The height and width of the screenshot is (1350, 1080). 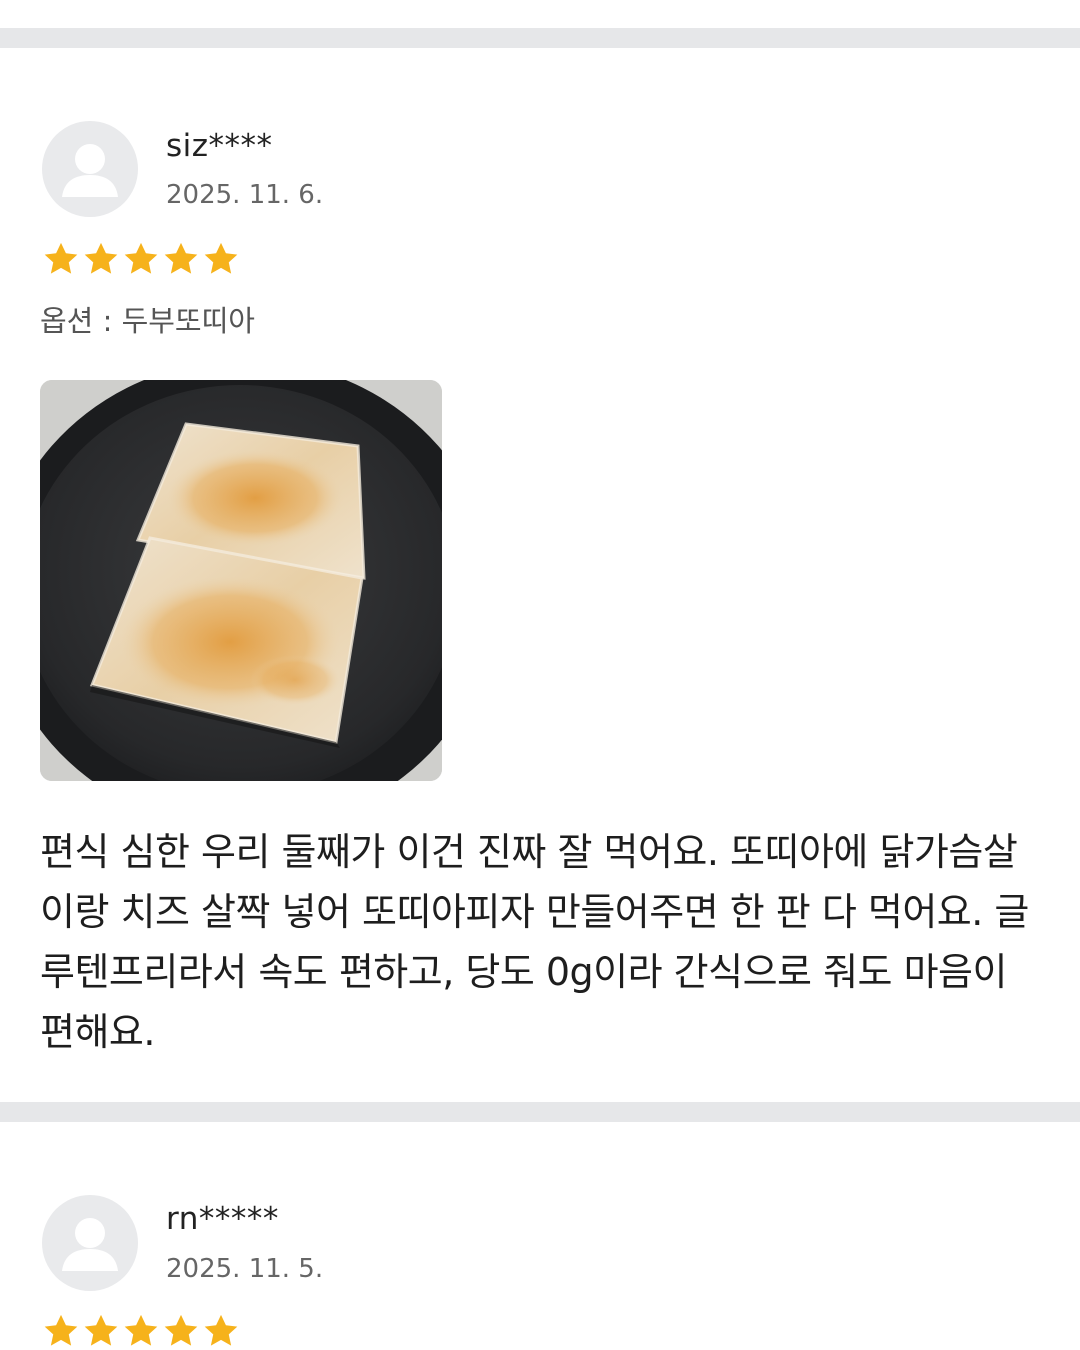 I want to click on reviewer-name: siz****, so click(x=219, y=146).